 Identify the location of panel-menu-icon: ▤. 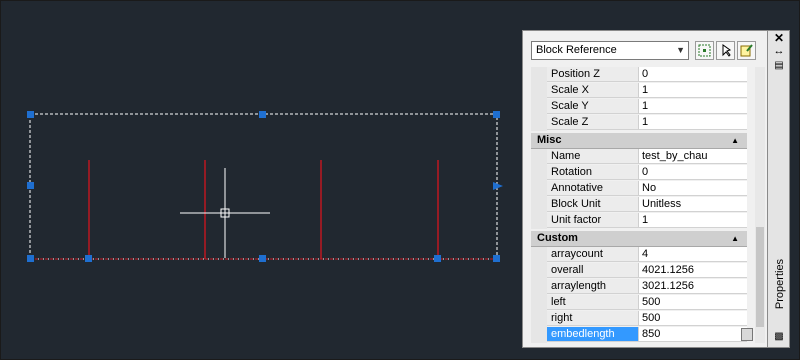
(779, 65).